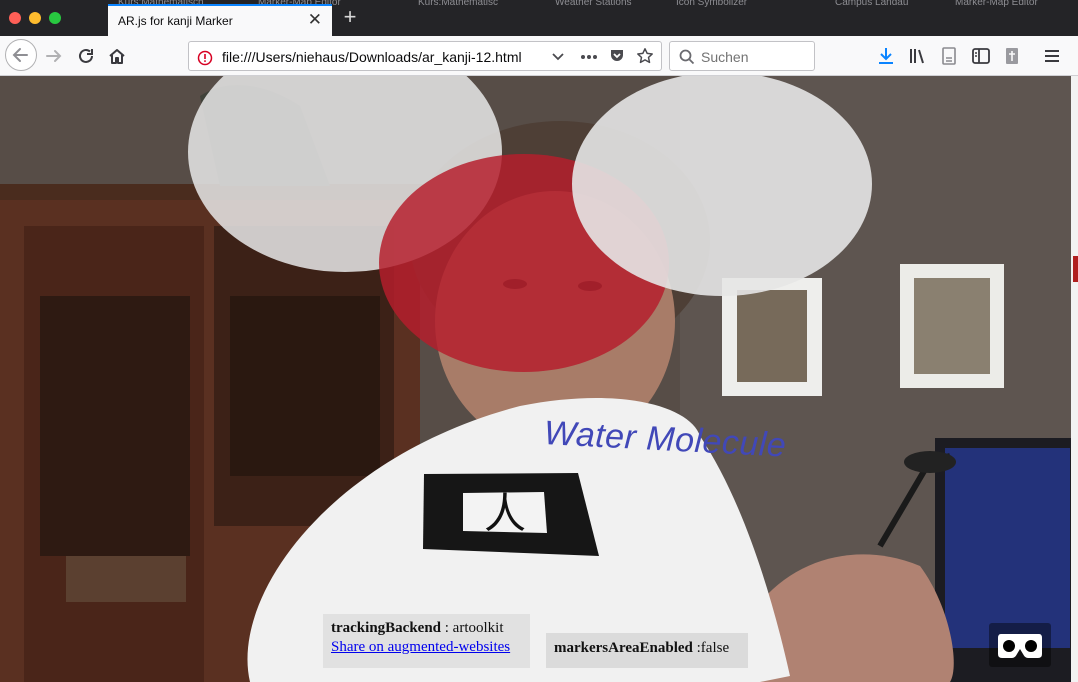  I want to click on forward-button, so click(54, 56).